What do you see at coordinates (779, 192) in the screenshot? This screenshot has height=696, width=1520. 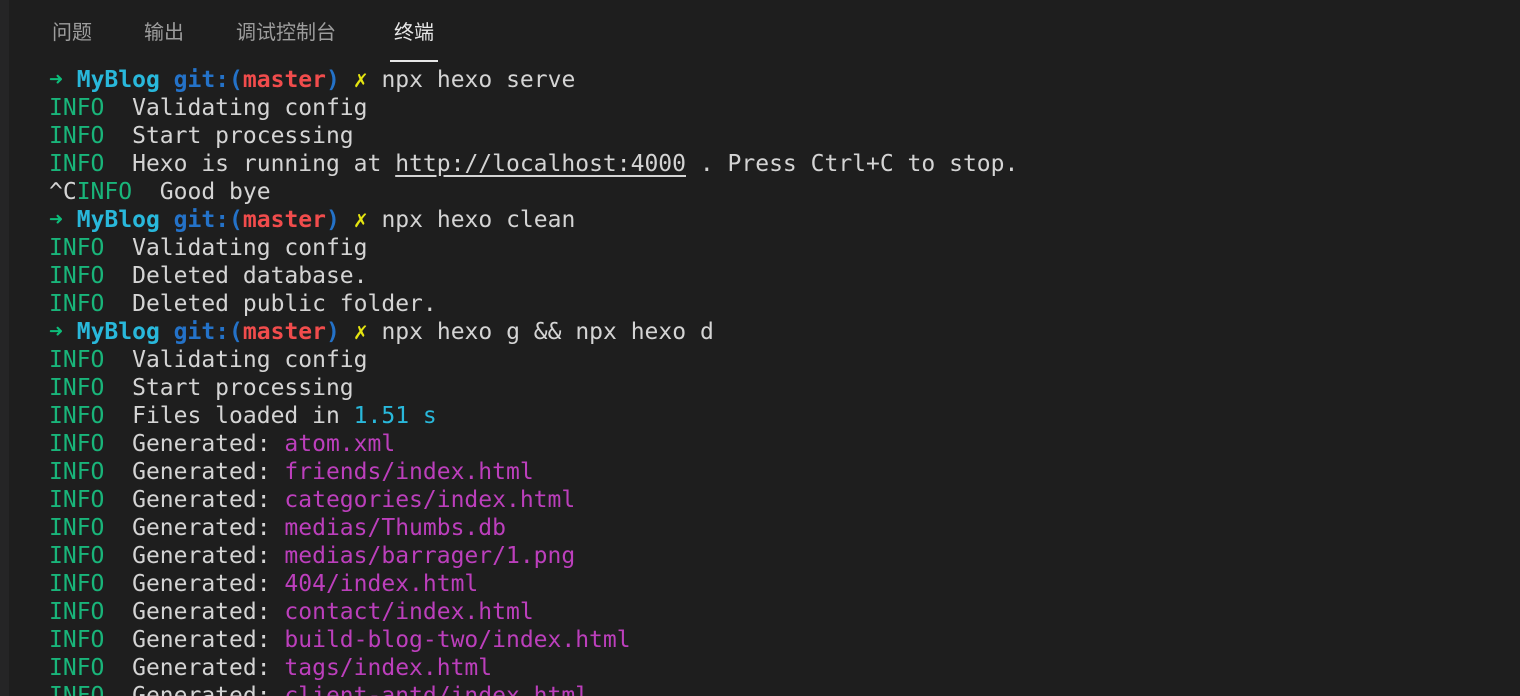 I see `log-line: ^CINFO Good bye` at bounding box center [779, 192].